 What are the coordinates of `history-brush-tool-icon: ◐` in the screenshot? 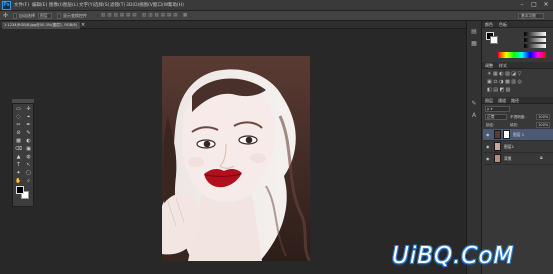 It's located at (28, 141).